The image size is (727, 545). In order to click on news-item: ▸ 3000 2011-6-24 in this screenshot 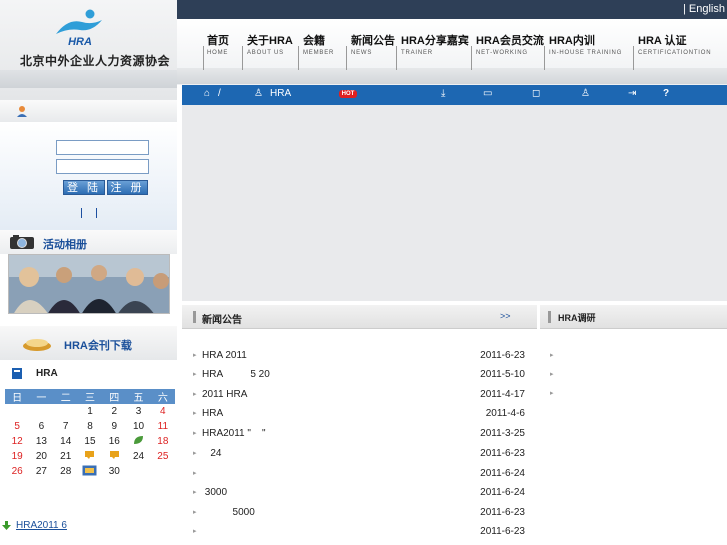, I will do `click(360, 496)`.